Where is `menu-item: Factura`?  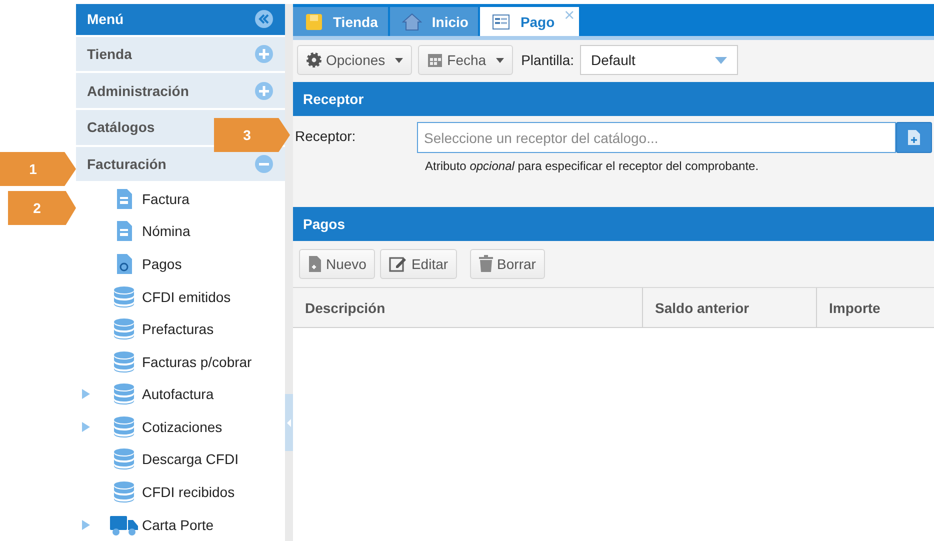
menu-item: Factura is located at coordinates (180, 199).